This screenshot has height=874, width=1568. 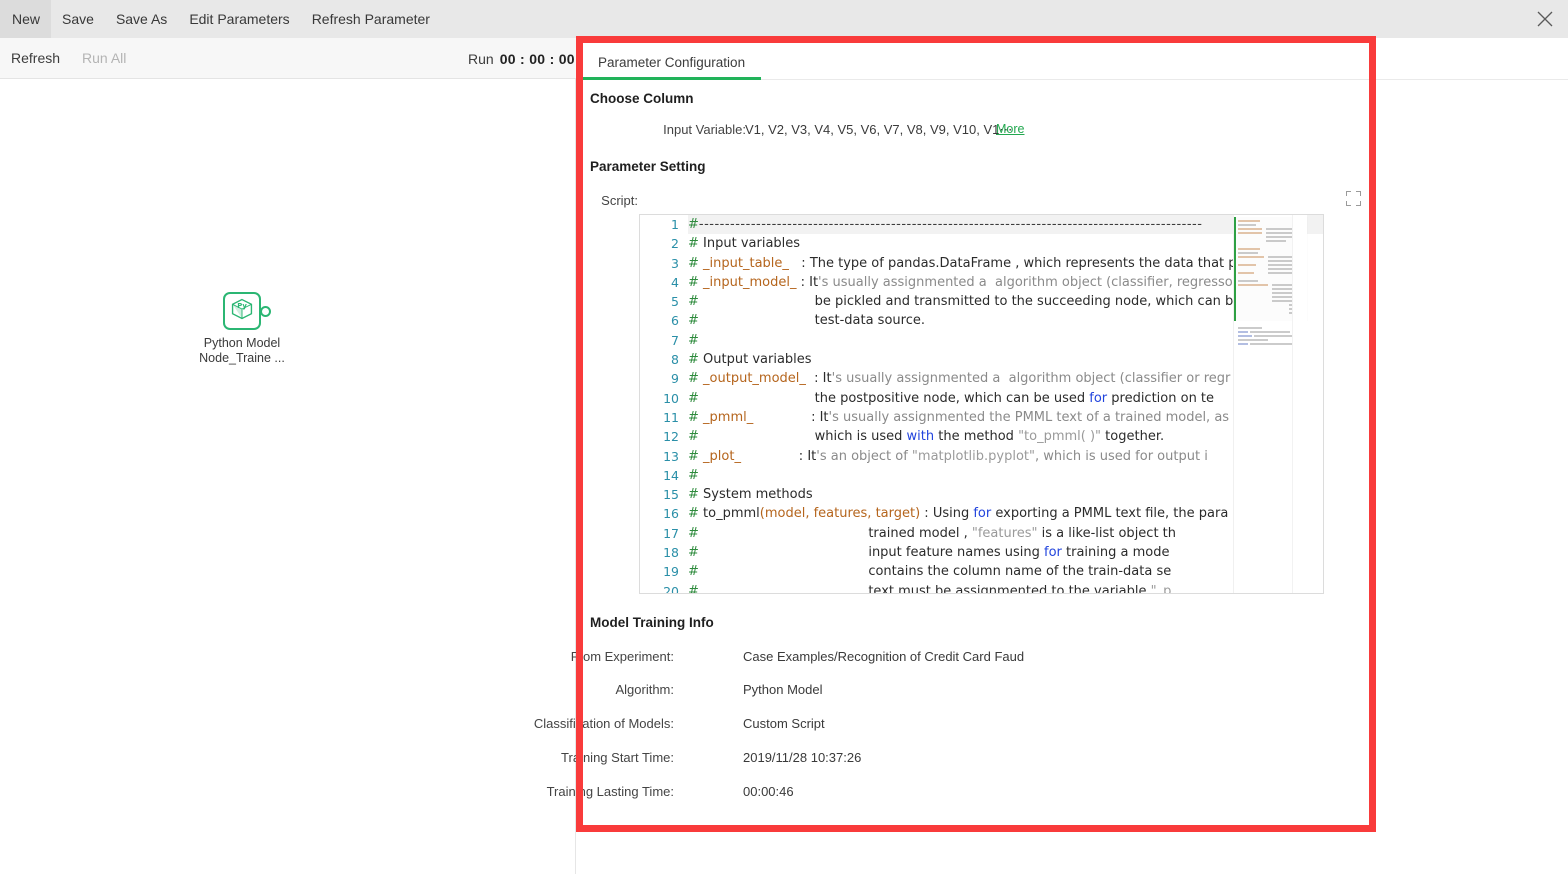 I want to click on tab-parameter-configuration: Parameter Configuration, so click(x=671, y=67).